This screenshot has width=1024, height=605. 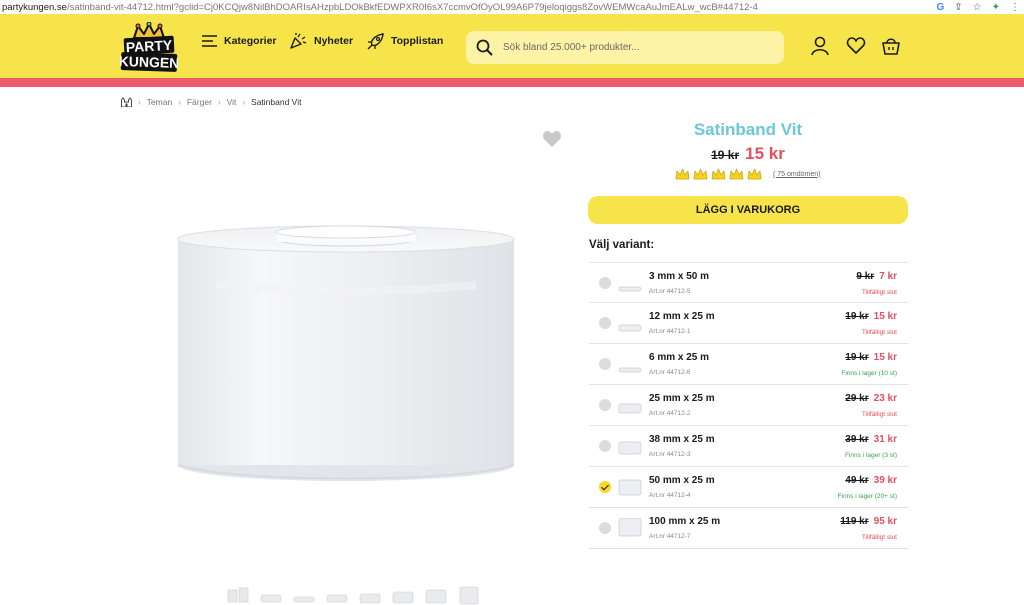 I want to click on bookmark-star-icon: ☆, so click(x=977, y=7).